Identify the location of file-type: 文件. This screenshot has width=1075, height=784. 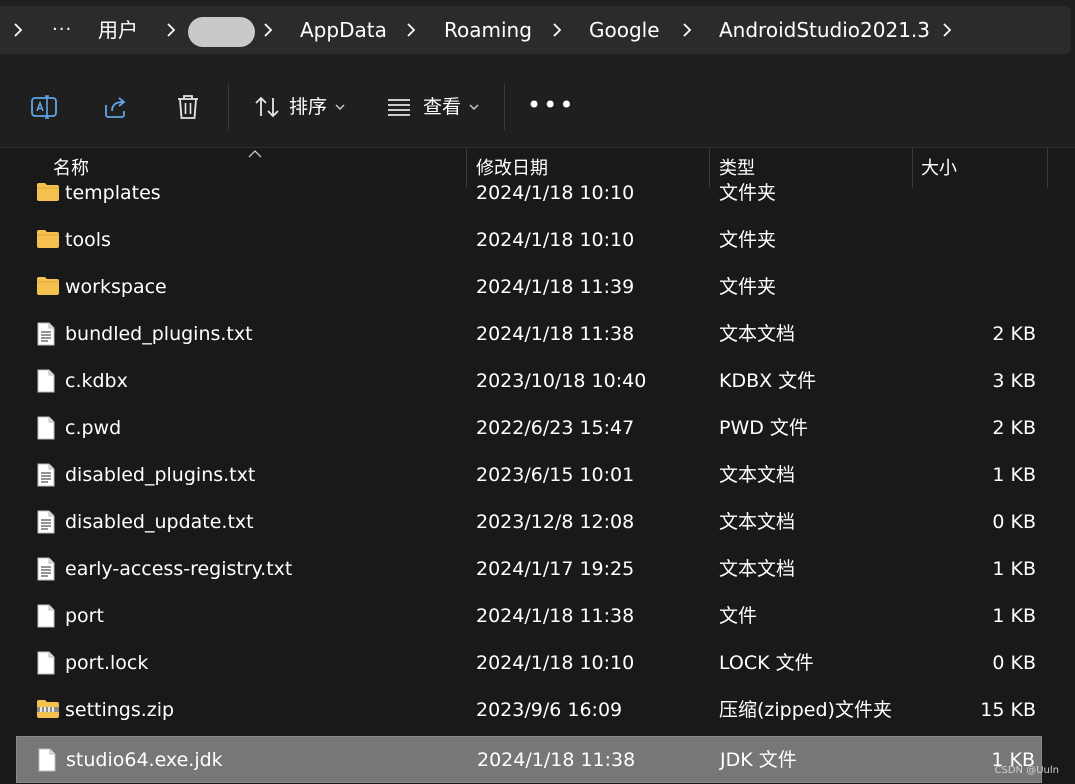
(738, 616).